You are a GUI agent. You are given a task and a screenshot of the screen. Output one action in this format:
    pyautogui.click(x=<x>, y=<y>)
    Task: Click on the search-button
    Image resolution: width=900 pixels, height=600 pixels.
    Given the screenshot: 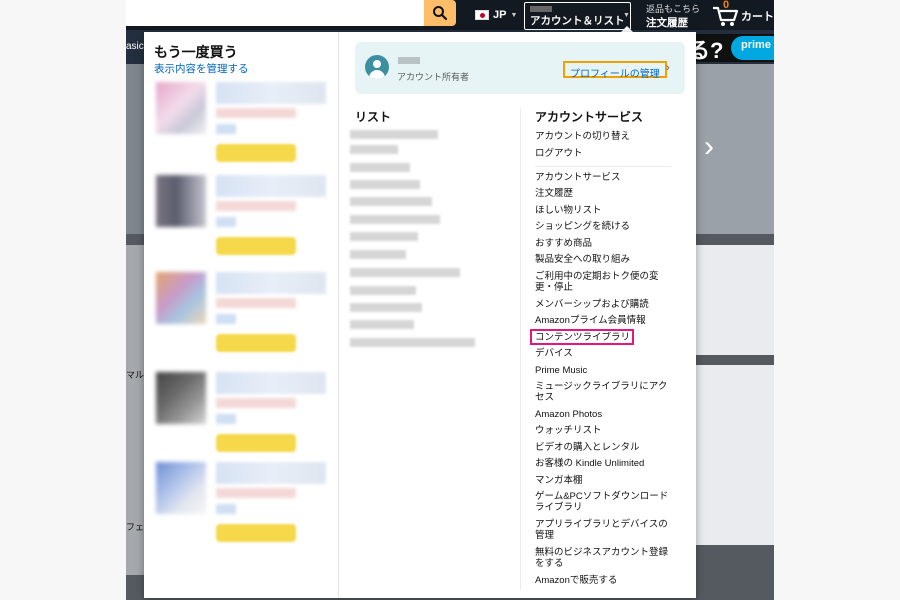 What is the action you would take?
    pyautogui.click(x=440, y=13)
    